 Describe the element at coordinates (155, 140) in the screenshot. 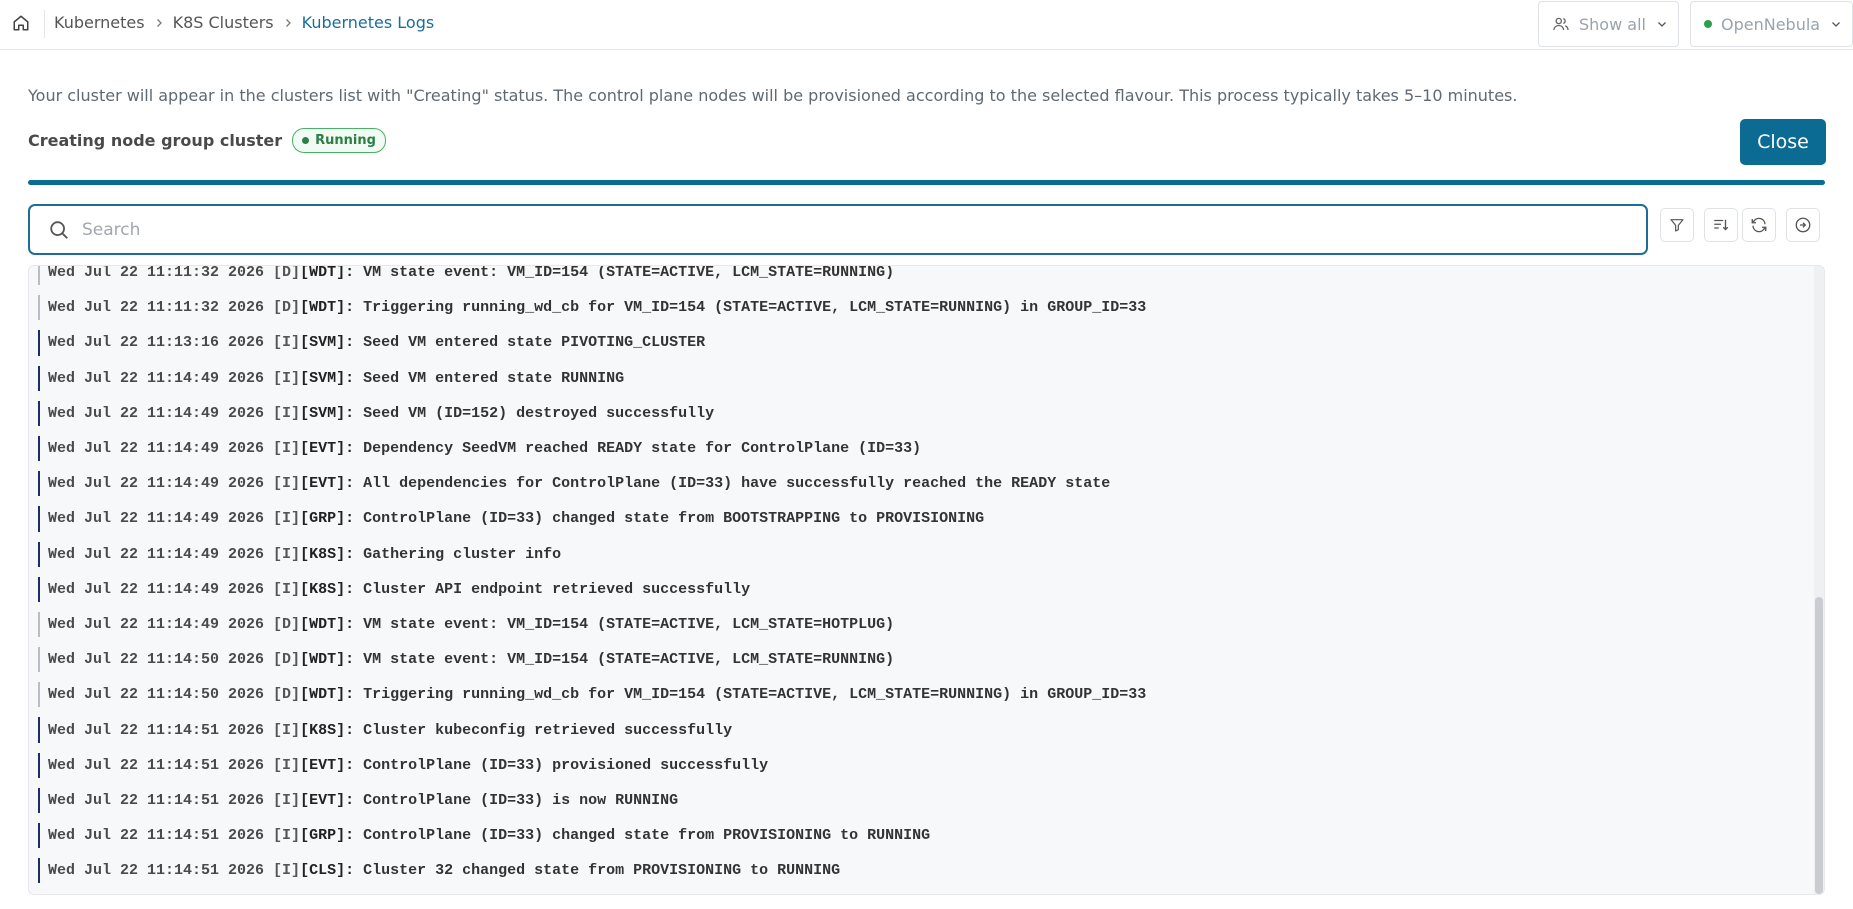

I see `status-title: Creating node group cluster` at that location.